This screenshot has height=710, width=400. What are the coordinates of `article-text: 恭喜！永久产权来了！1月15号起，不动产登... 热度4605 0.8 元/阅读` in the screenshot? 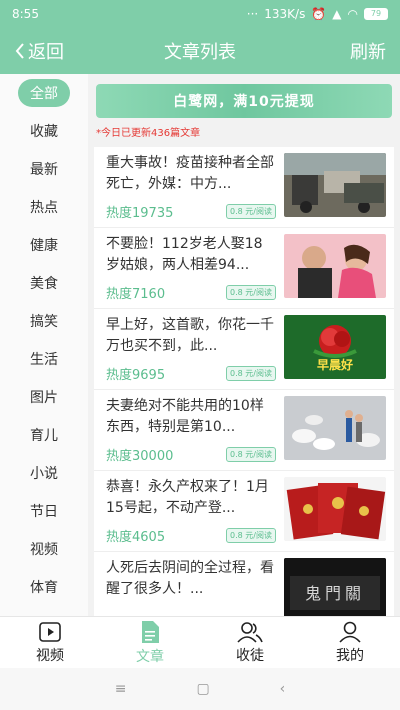 It's located at (195, 511).